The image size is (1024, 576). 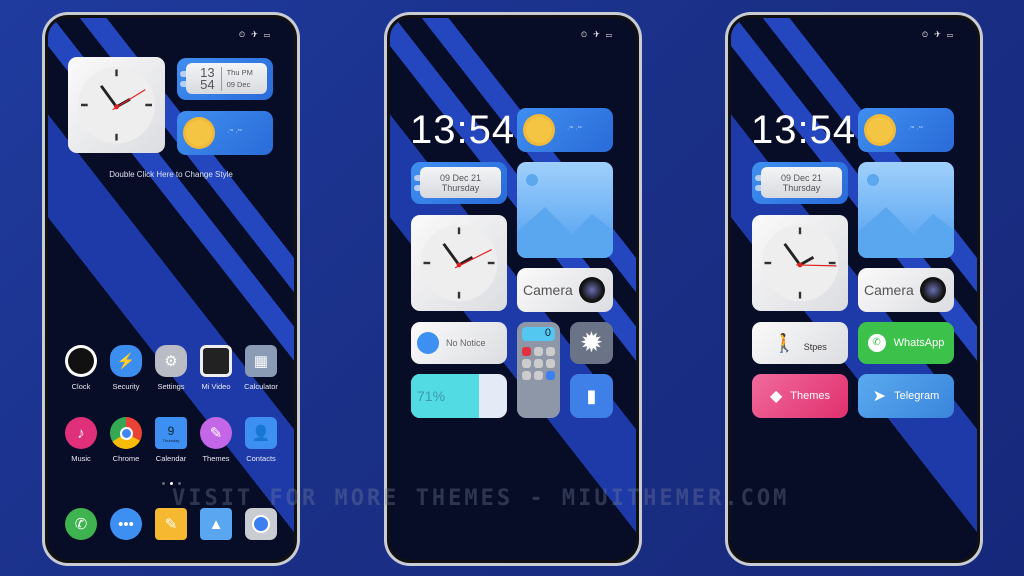 What do you see at coordinates (917, 396) in the screenshot?
I see `telegram-label: Telegram` at bounding box center [917, 396].